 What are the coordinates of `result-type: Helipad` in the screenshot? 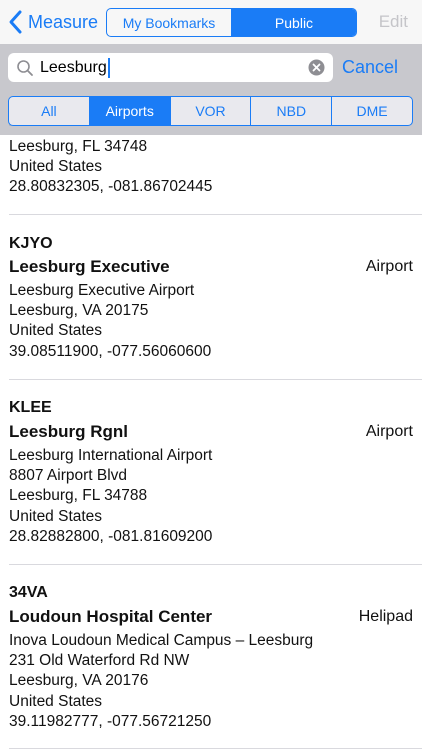 It's located at (385, 616).